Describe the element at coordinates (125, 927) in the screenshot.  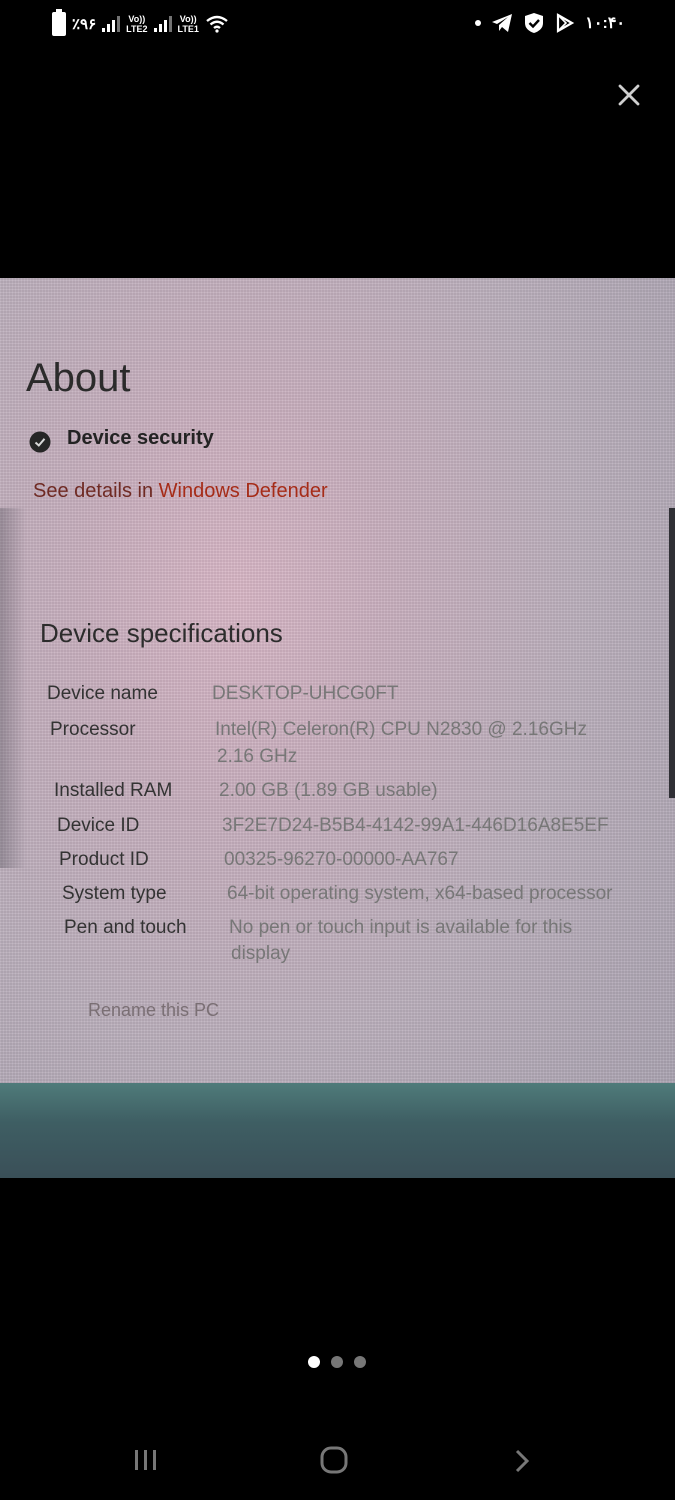
I see `spec-label: Pen and touch` at that location.